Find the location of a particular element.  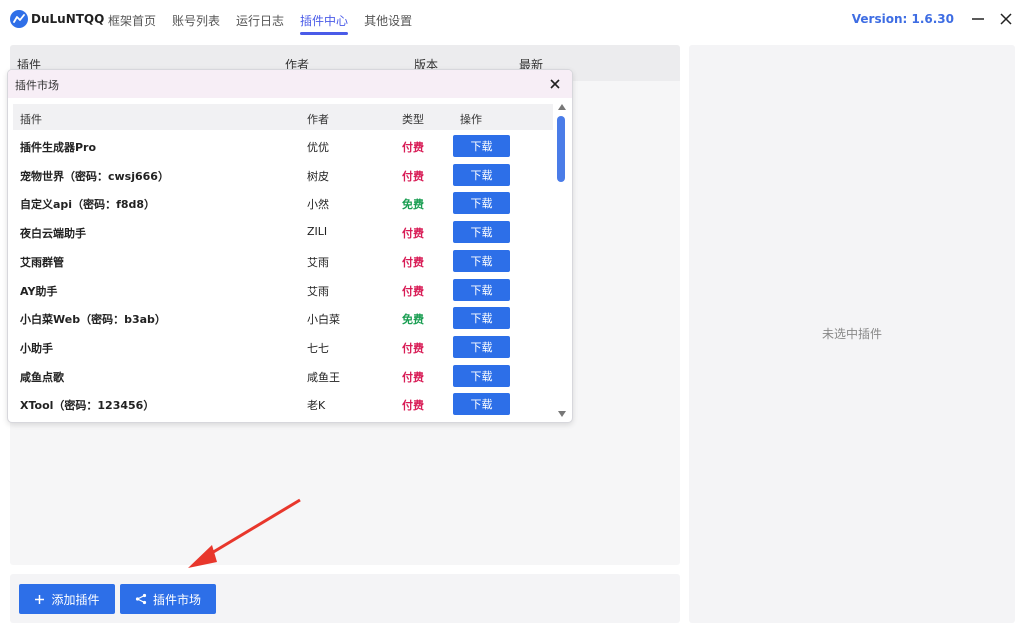

plugin-name: 小助手 is located at coordinates (36, 348).